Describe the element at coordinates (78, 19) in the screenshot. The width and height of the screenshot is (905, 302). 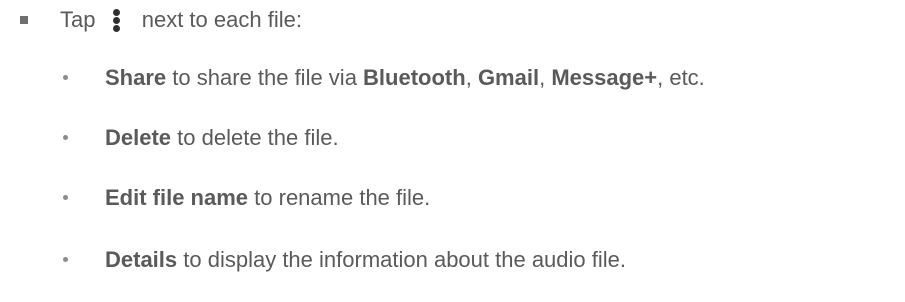
I see `tap-label: Tap` at that location.